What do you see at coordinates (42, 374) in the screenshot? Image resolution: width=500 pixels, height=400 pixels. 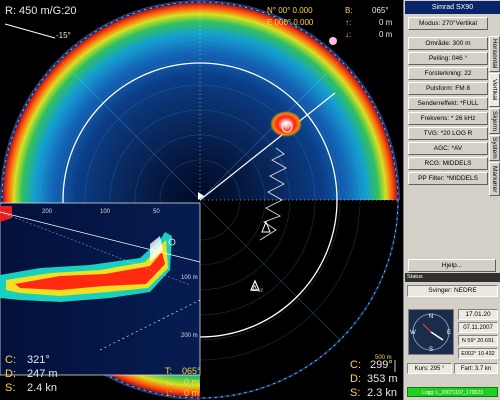 I see `distance-value: 247 m` at bounding box center [42, 374].